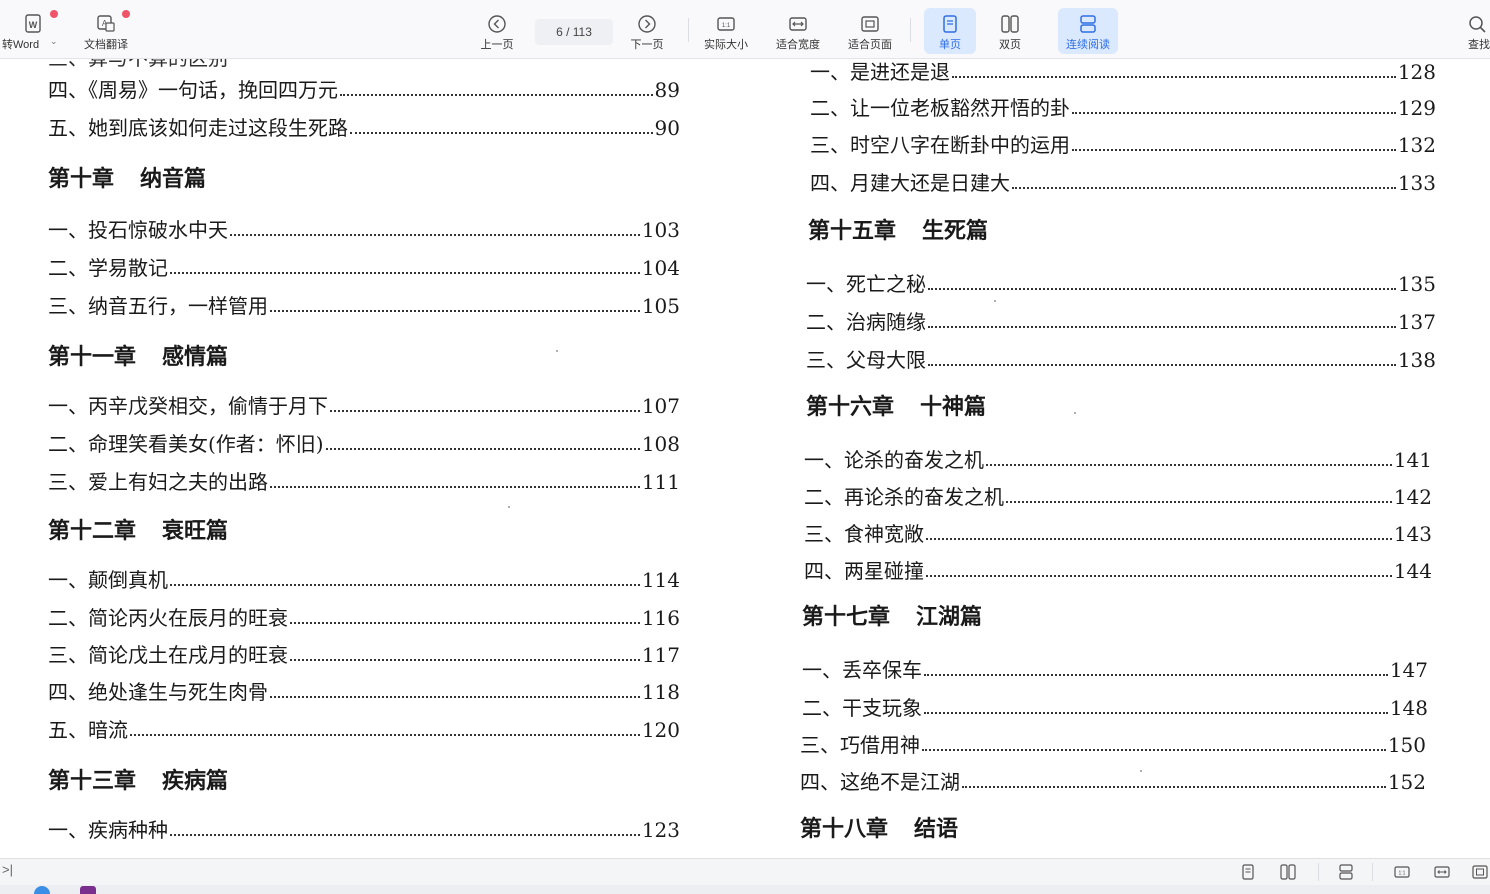 The width and height of the screenshot is (1490, 894). I want to click on page-number-field: 6 / 113, so click(574, 32).